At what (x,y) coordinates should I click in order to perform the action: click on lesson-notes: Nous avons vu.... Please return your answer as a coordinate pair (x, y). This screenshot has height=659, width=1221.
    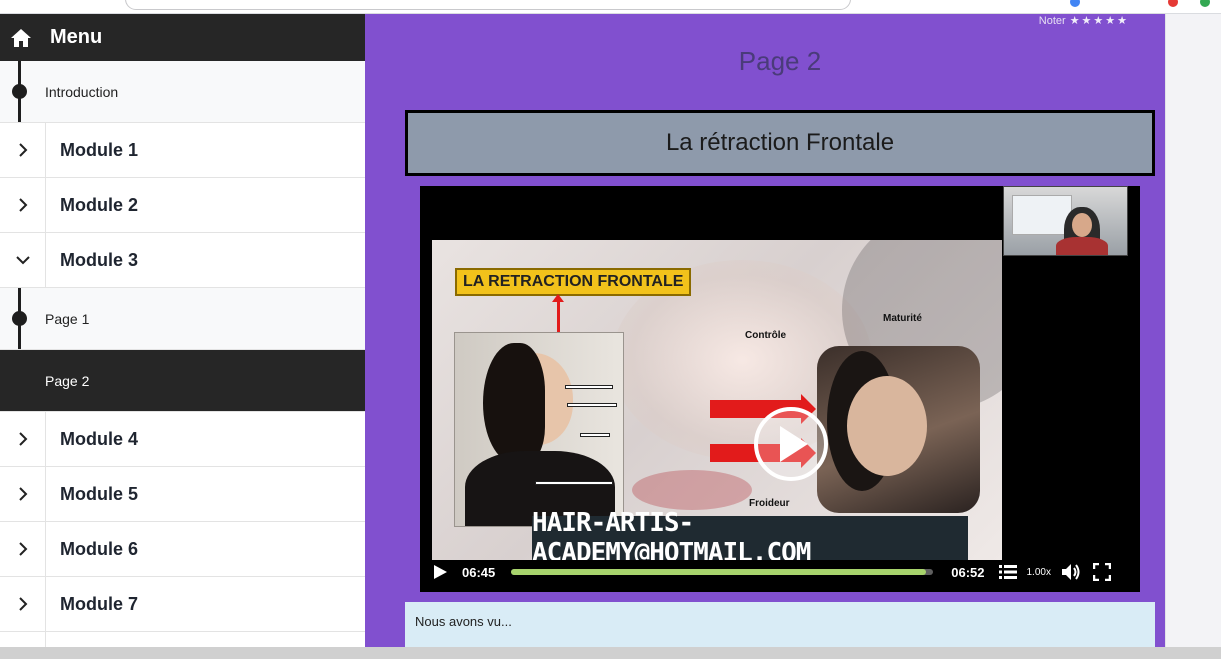
    Looking at the image, I should click on (780, 624).